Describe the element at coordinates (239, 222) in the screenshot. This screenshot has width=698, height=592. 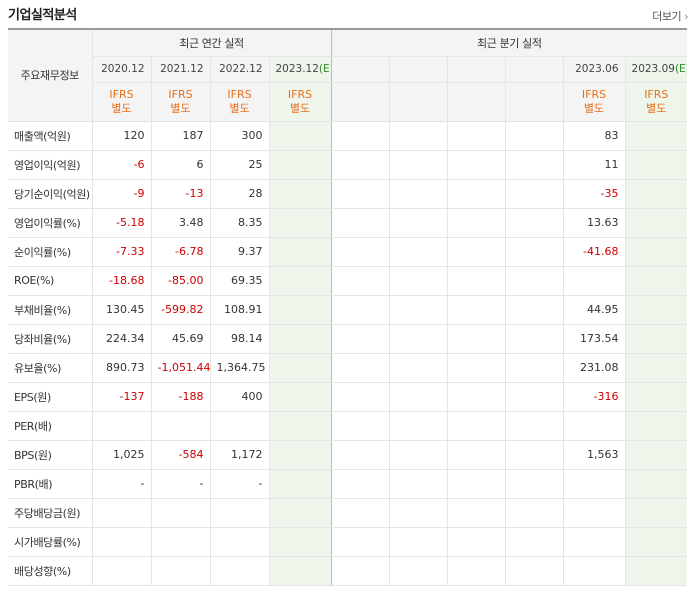
I see `table-cell: 8.35` at that location.